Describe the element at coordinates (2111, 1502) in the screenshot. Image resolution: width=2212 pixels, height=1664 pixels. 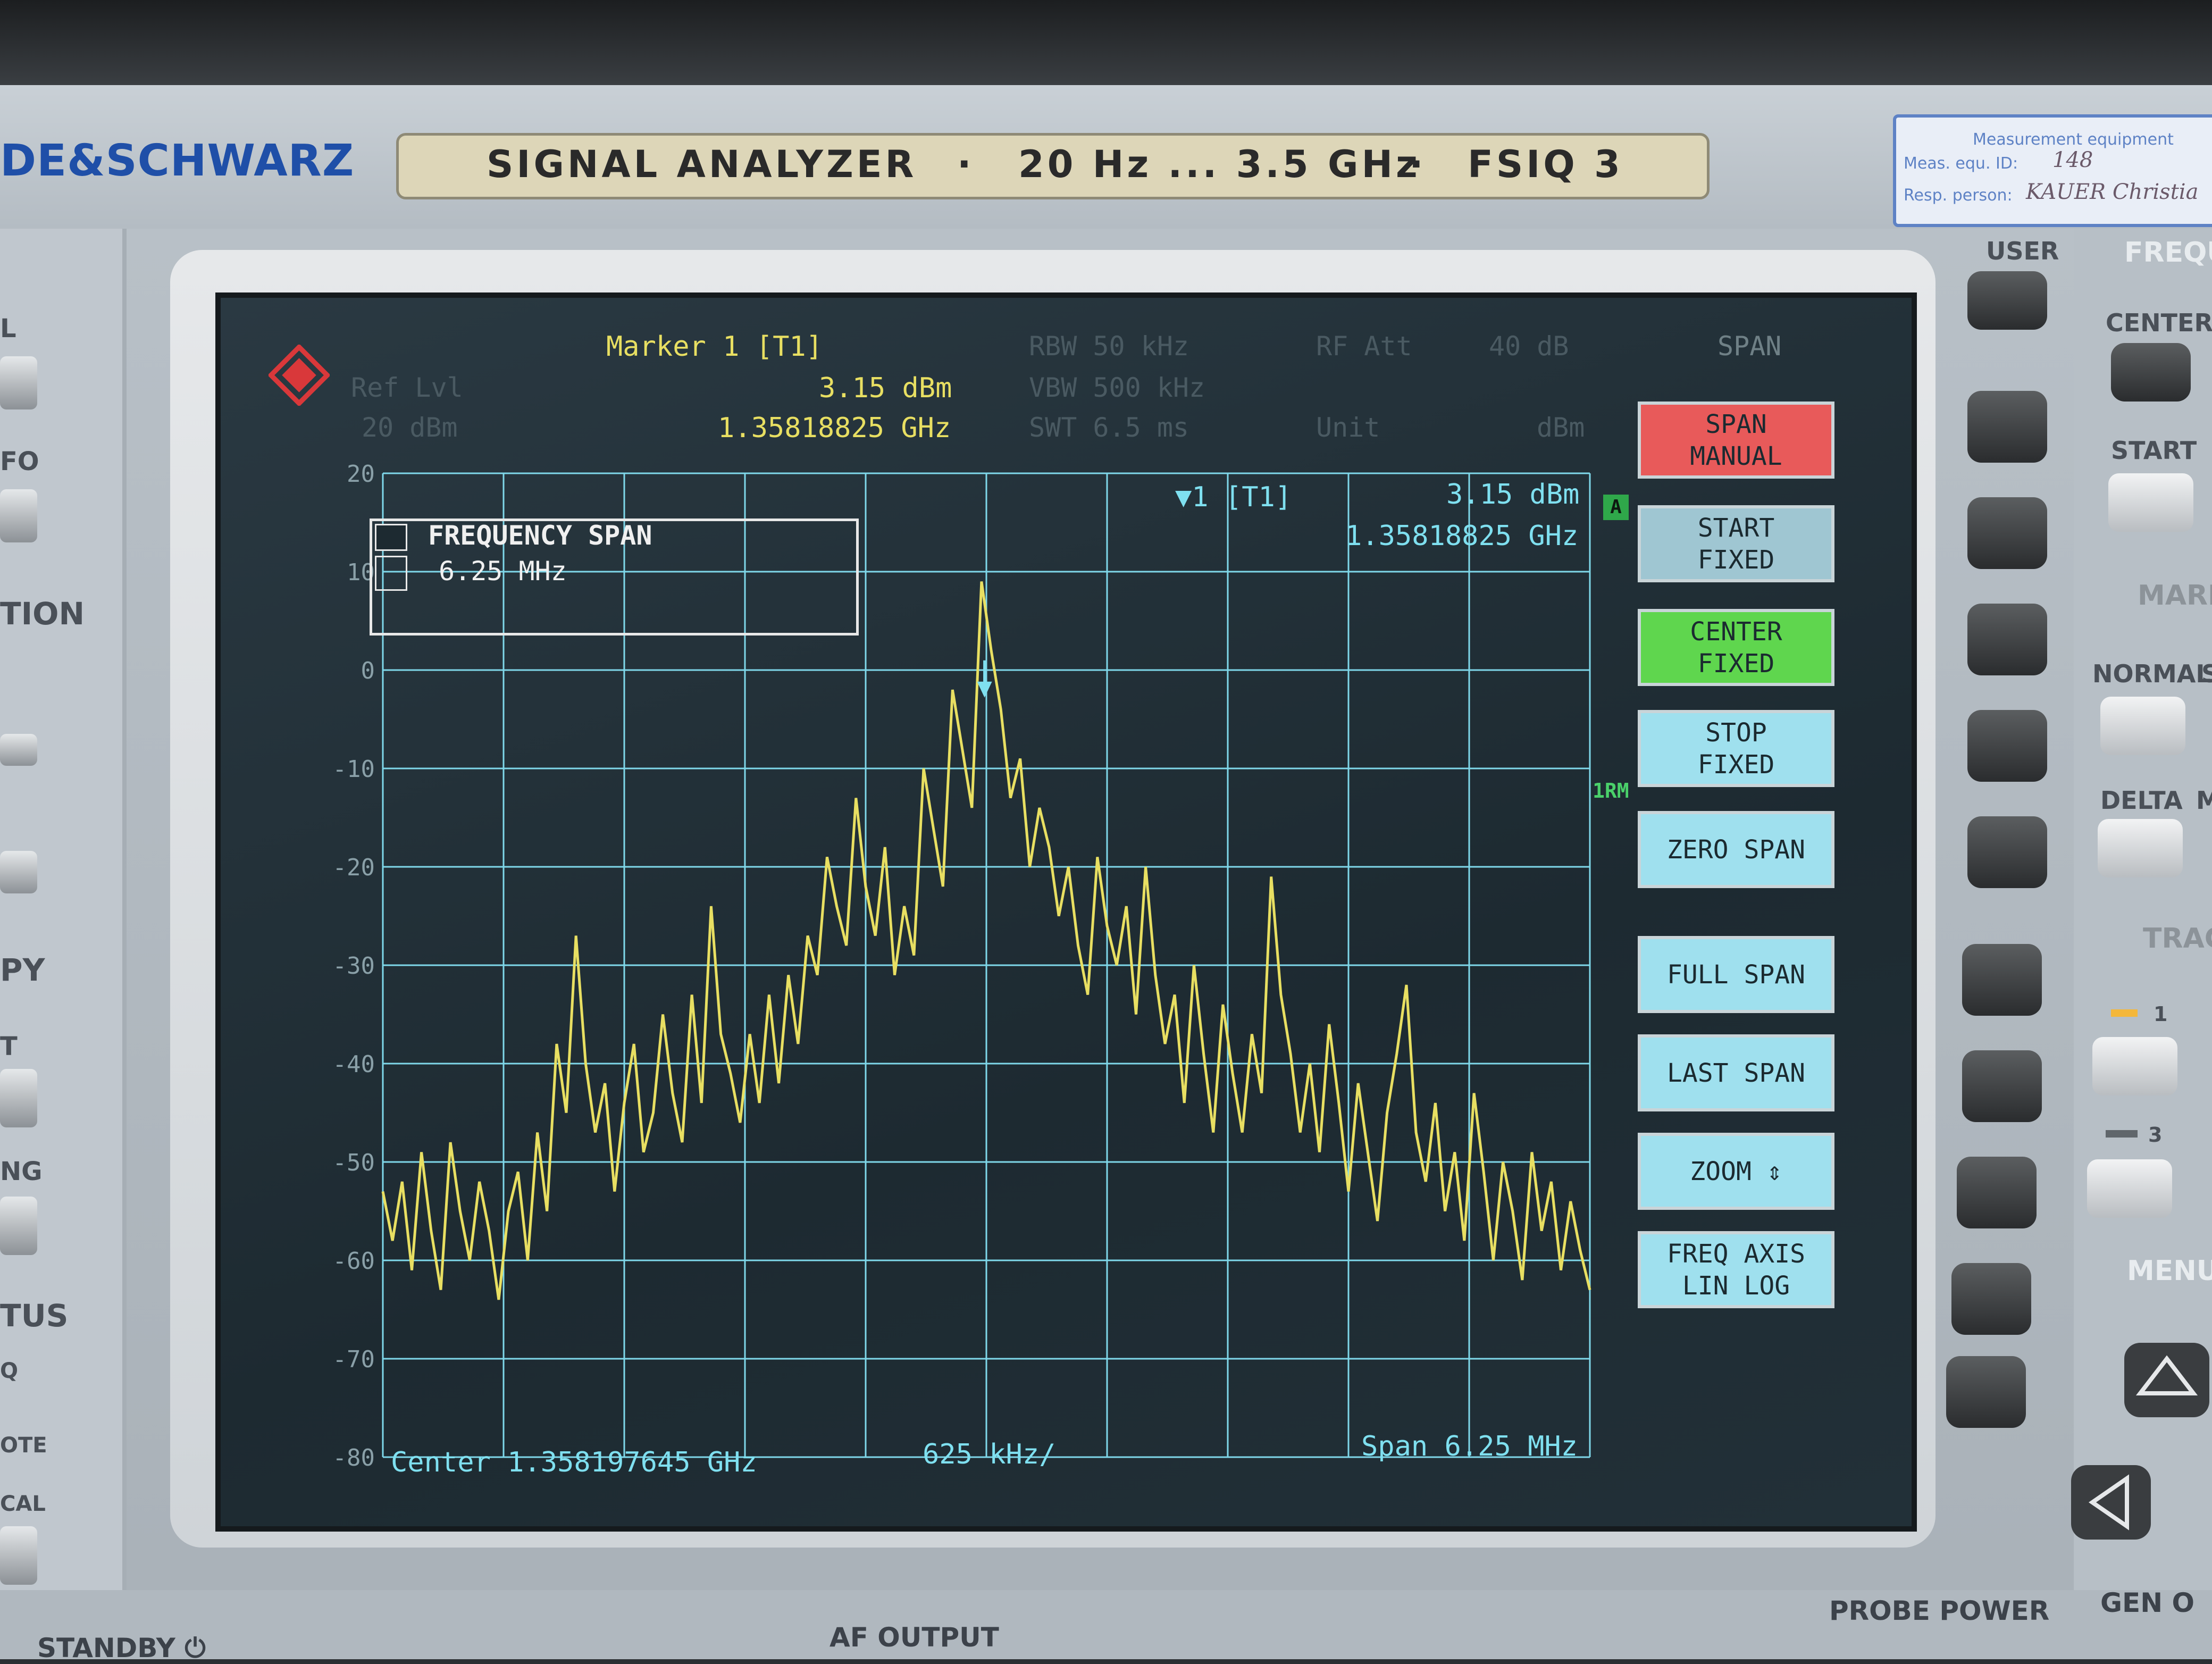
I see `menu-left-arrow-icon` at that location.